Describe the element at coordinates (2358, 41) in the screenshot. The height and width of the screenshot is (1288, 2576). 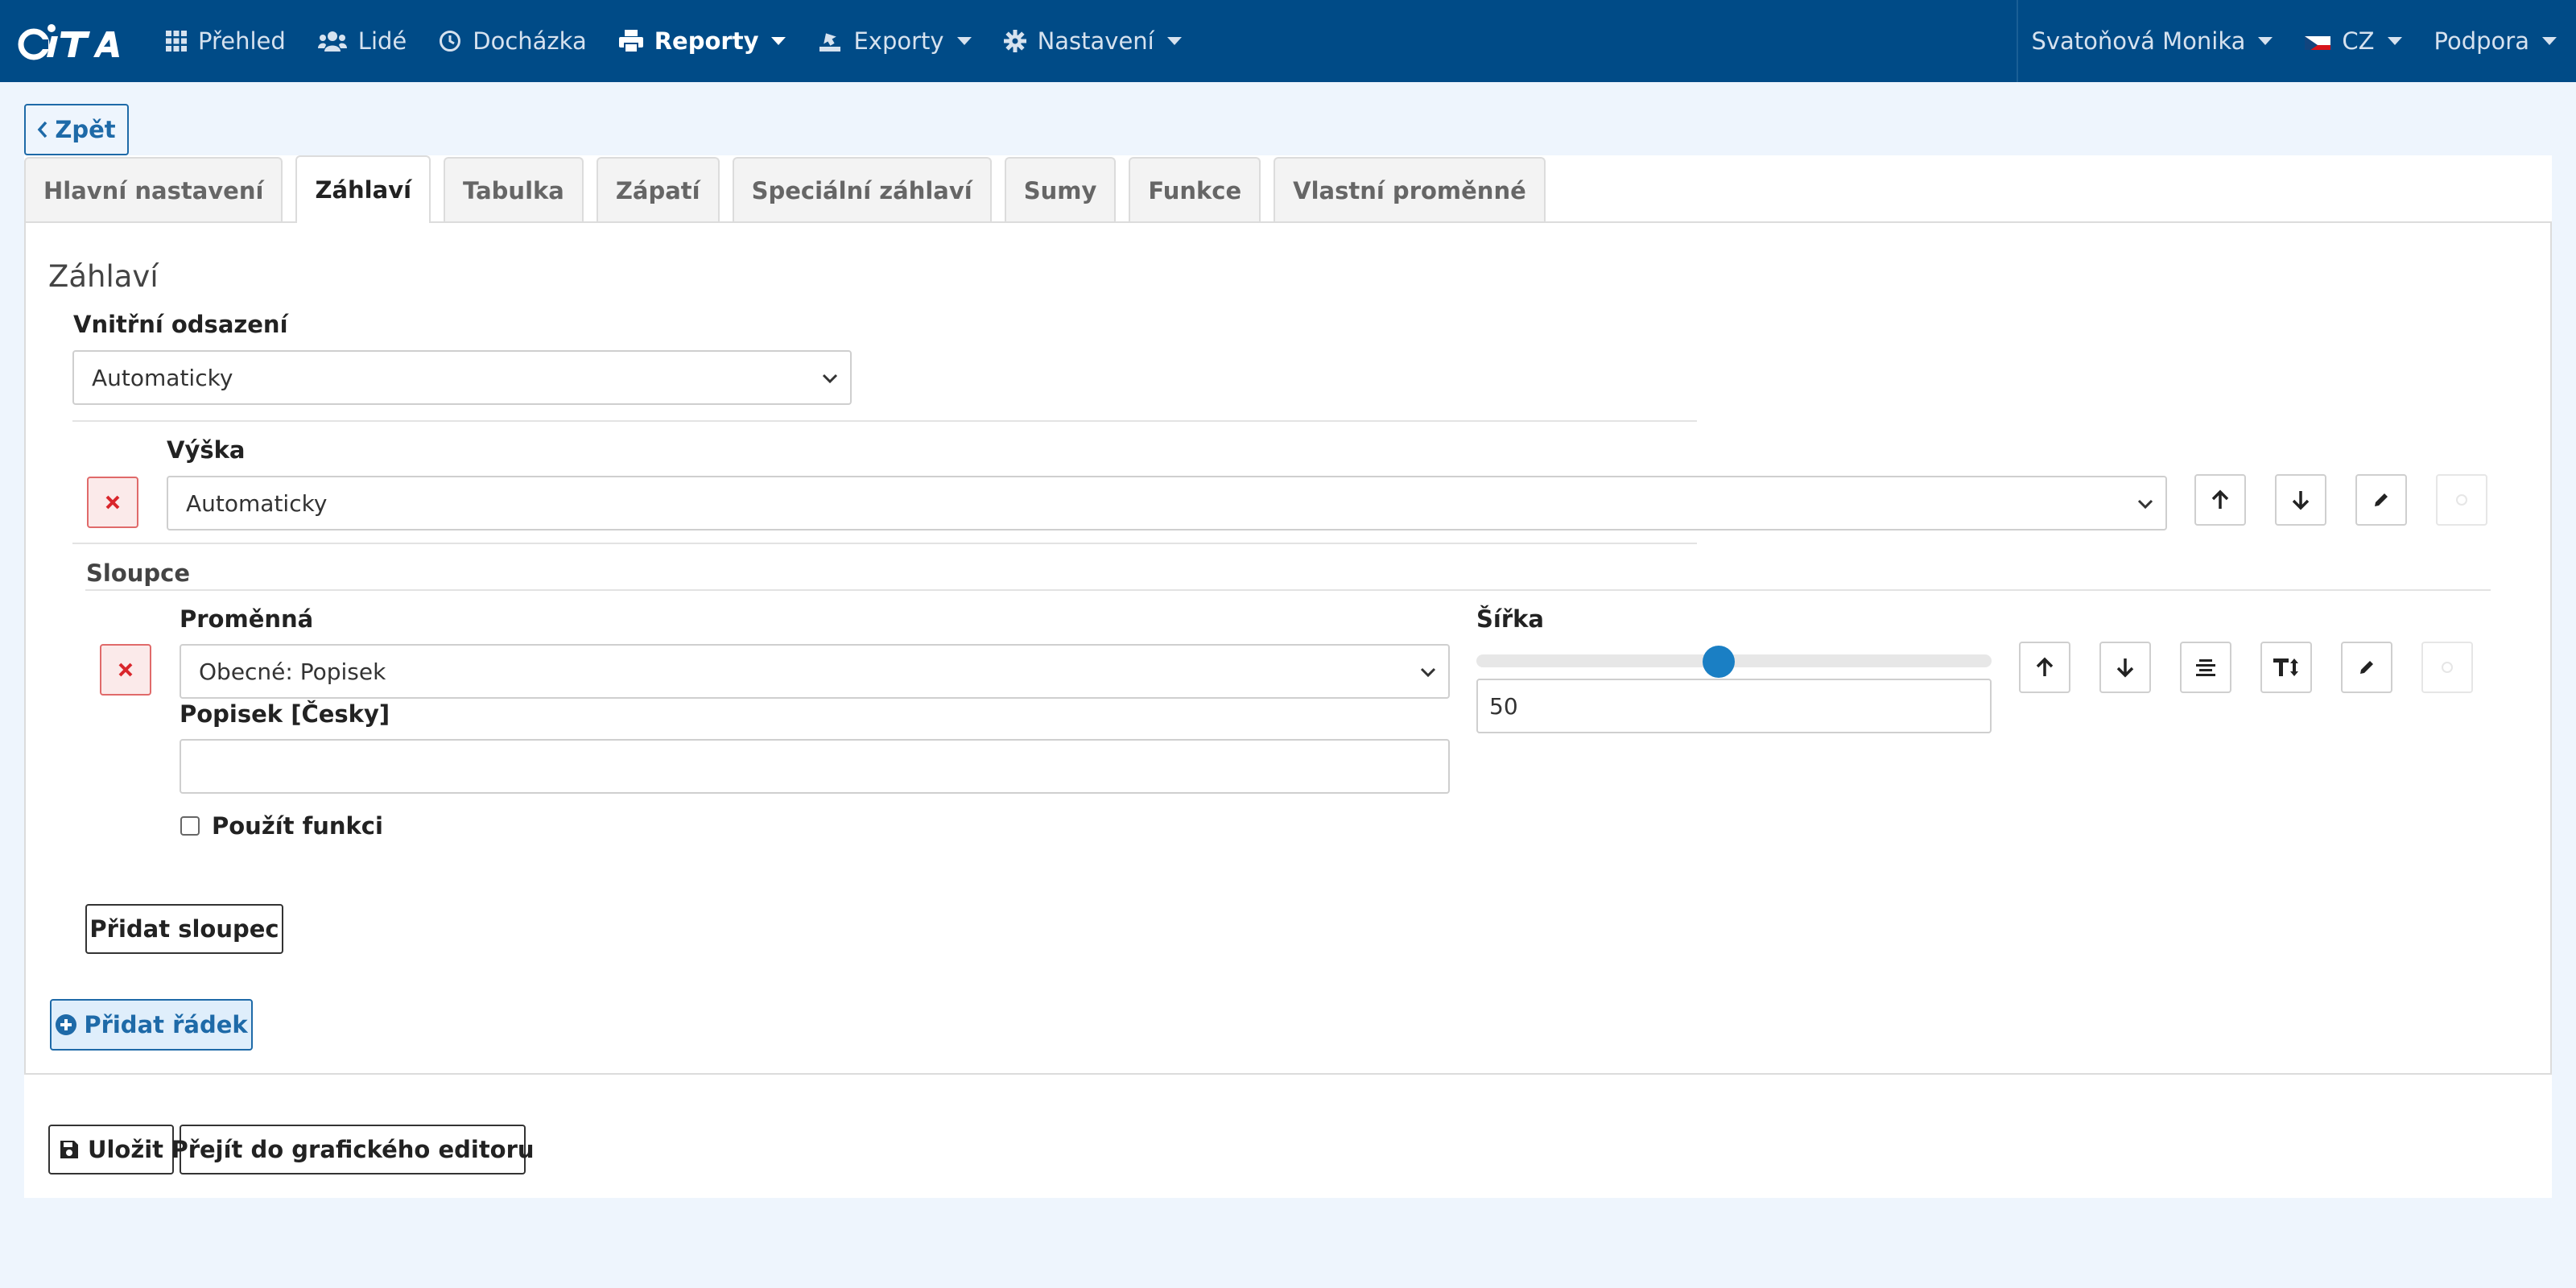
I see `language-label: CZ` at that location.